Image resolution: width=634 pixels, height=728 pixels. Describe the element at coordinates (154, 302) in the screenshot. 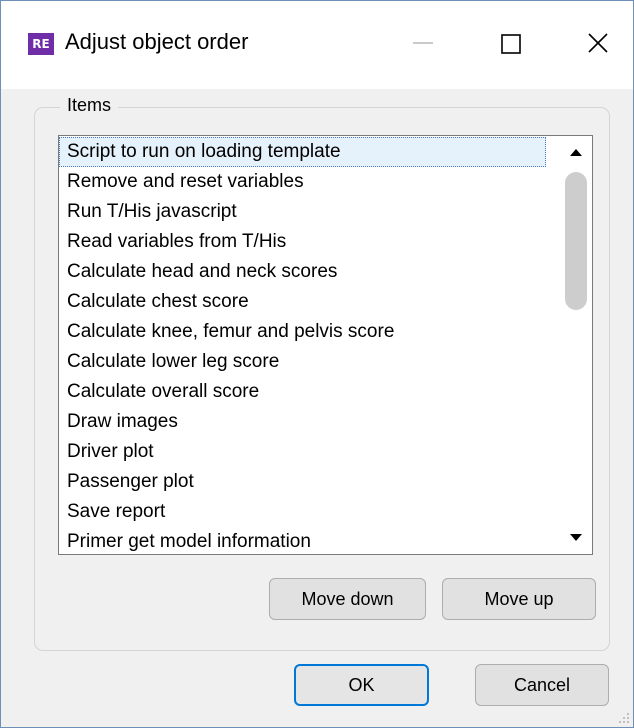

I see `list-item: Calculate chest score` at that location.